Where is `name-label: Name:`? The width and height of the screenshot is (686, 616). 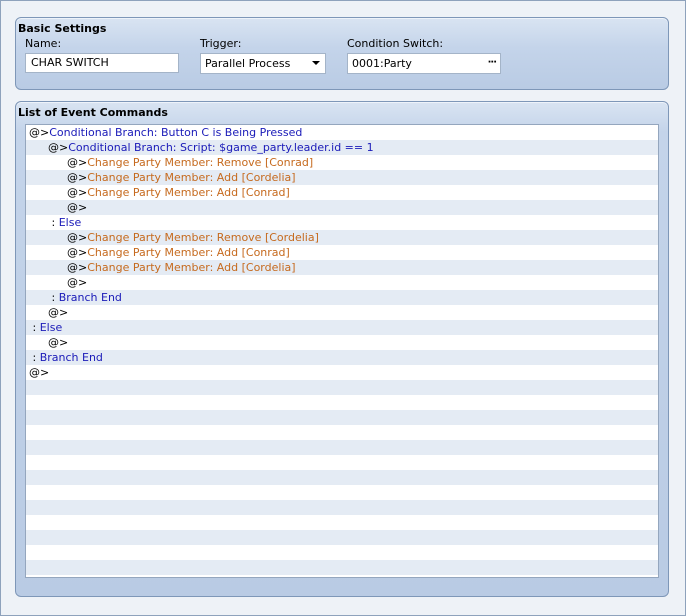 name-label: Name: is located at coordinates (43, 43).